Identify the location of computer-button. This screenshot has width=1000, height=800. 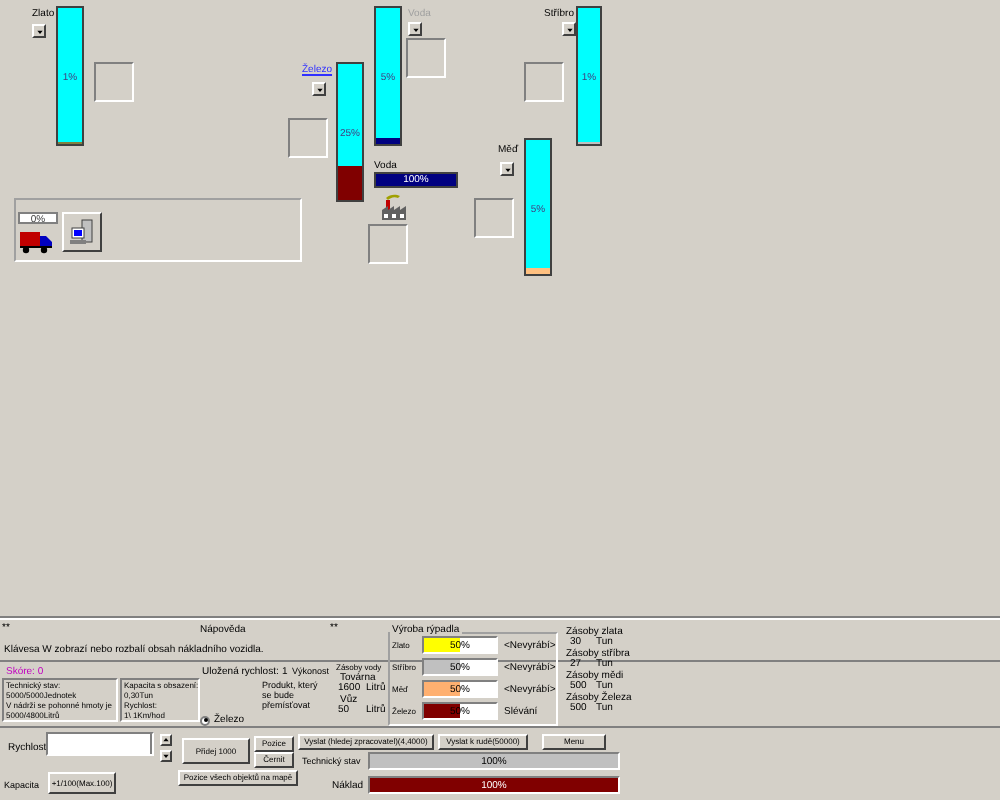
(82, 232).